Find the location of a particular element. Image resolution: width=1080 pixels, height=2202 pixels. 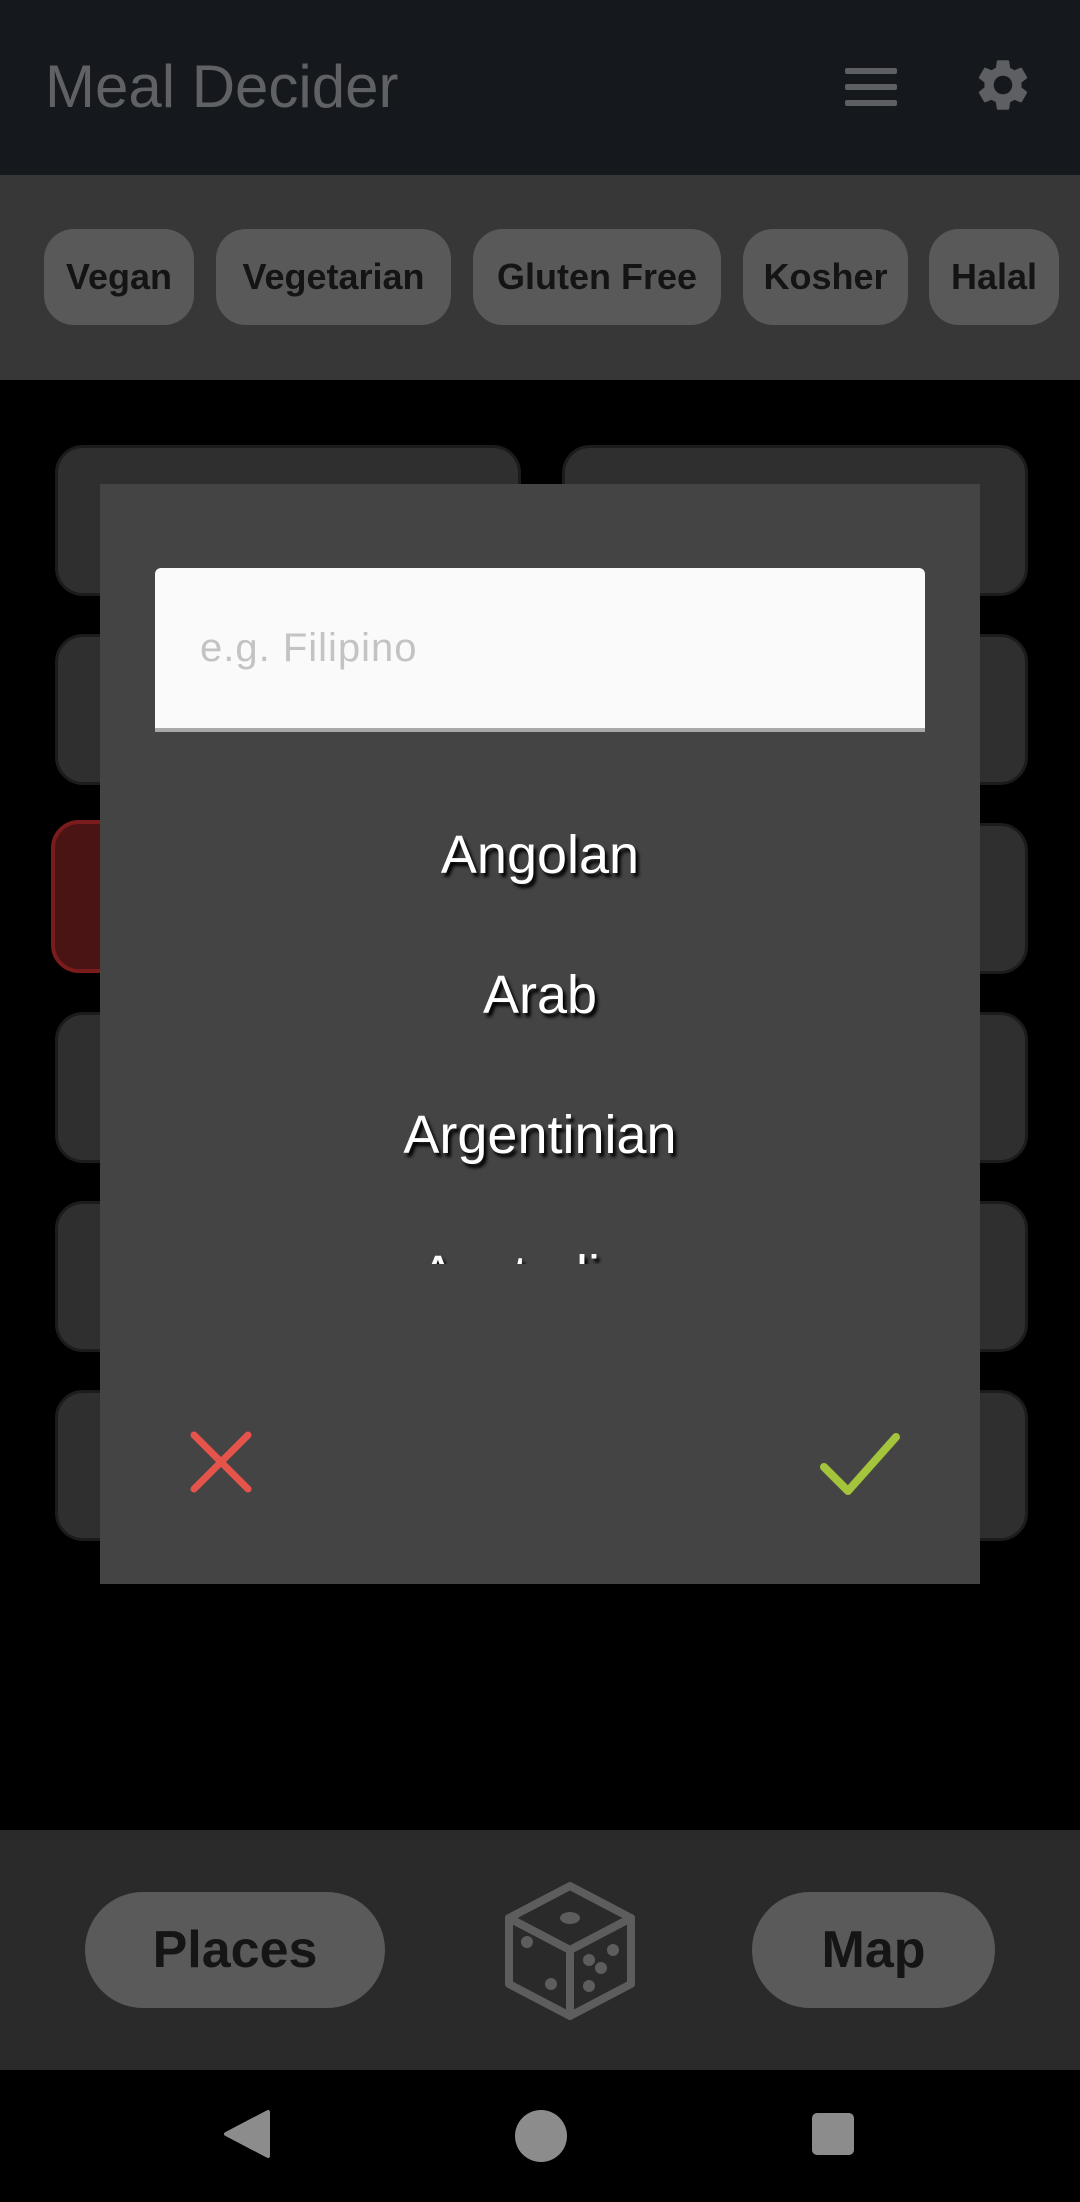

picker-option: Arab is located at coordinates (540, 995).